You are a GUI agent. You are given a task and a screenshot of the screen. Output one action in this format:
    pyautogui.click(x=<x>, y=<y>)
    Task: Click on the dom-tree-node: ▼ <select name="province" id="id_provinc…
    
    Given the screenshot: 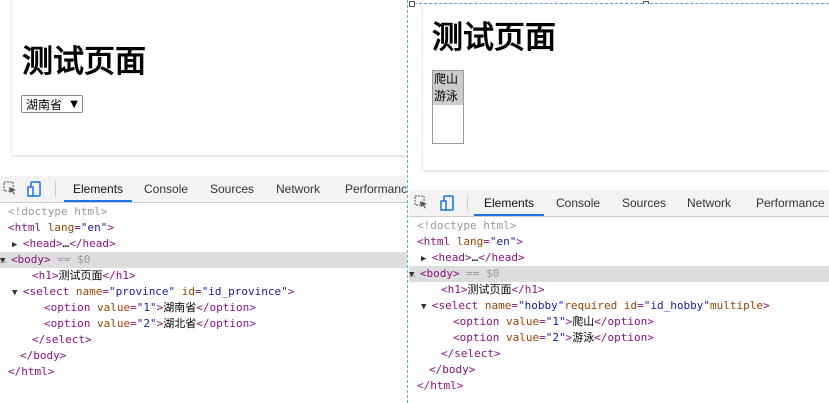 What is the action you would take?
    pyautogui.click(x=203, y=292)
    